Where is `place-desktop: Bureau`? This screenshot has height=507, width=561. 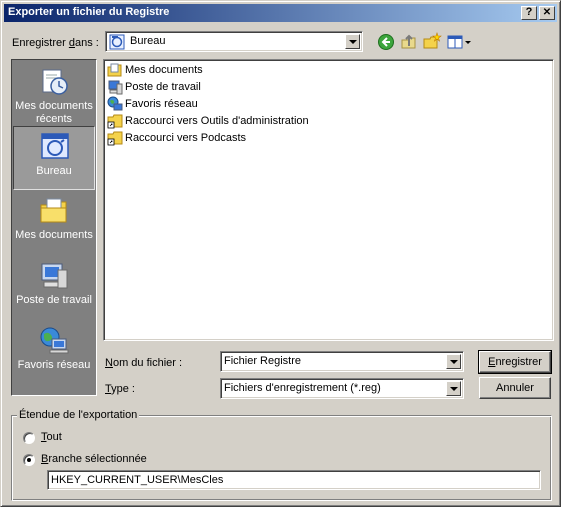
place-desktop: Bureau is located at coordinates (54, 158).